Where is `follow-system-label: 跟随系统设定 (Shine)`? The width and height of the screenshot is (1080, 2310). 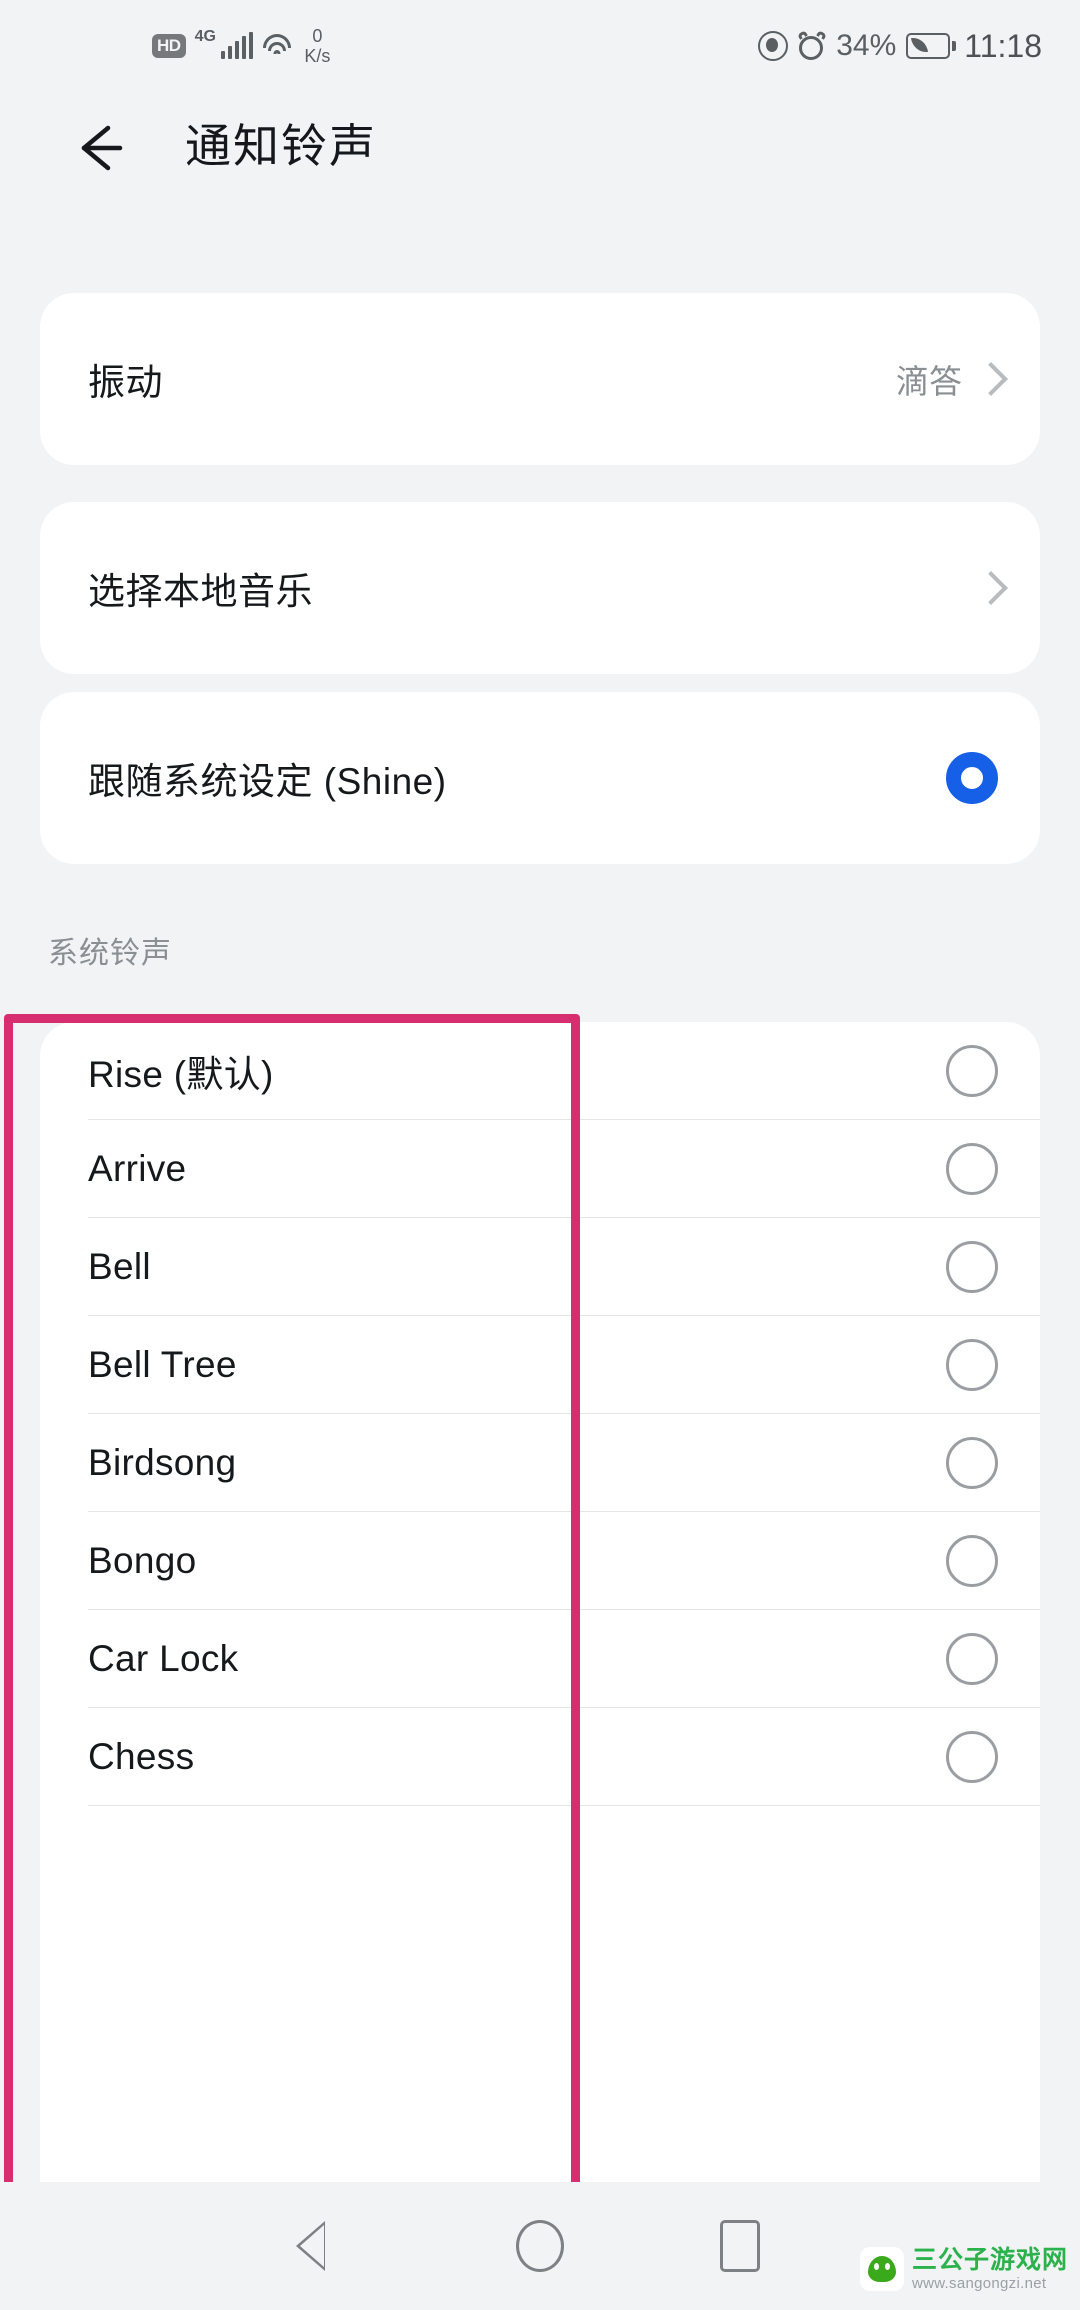 follow-system-label: 跟随系统设定 (Shine) is located at coordinates (267, 781).